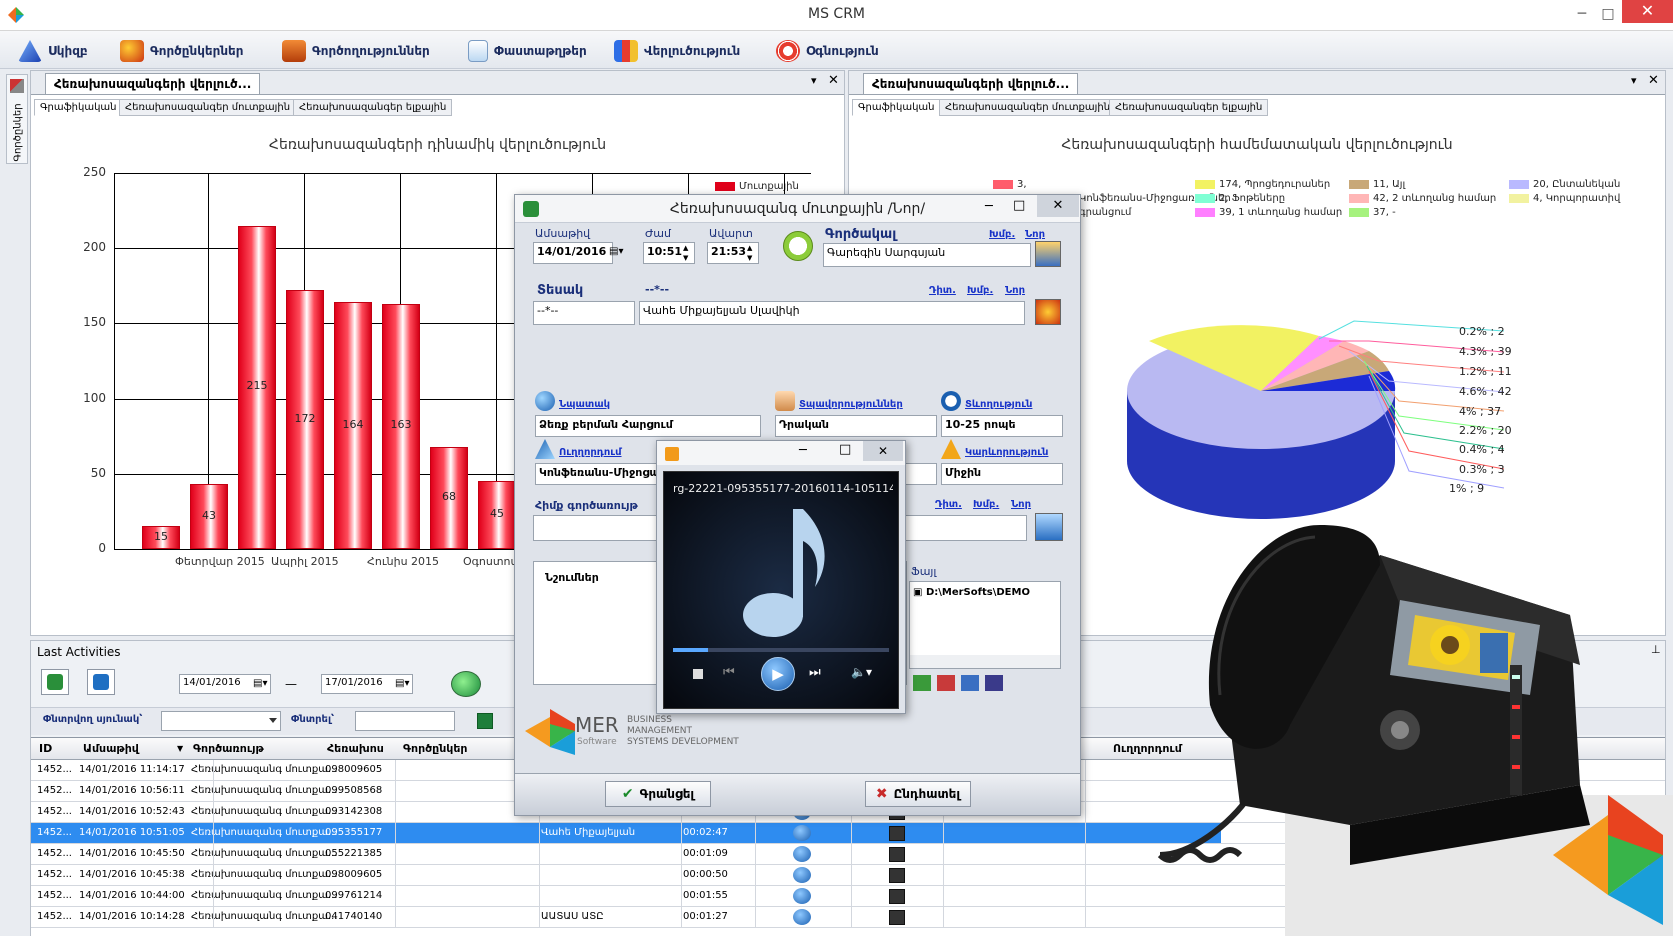 The image size is (1673, 936). What do you see at coordinates (1485, 351) in the screenshot?
I see `pie-slice-label: 4.3% ; 39` at bounding box center [1485, 351].